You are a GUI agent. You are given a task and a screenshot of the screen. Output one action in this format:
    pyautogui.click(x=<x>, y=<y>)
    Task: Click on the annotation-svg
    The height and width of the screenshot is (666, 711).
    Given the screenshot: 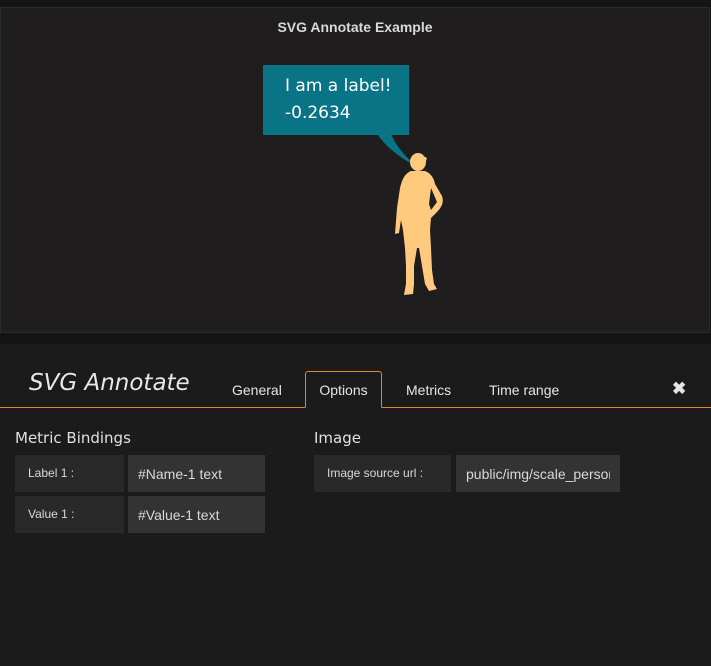 What is the action you would take?
    pyautogui.click(x=408, y=211)
    